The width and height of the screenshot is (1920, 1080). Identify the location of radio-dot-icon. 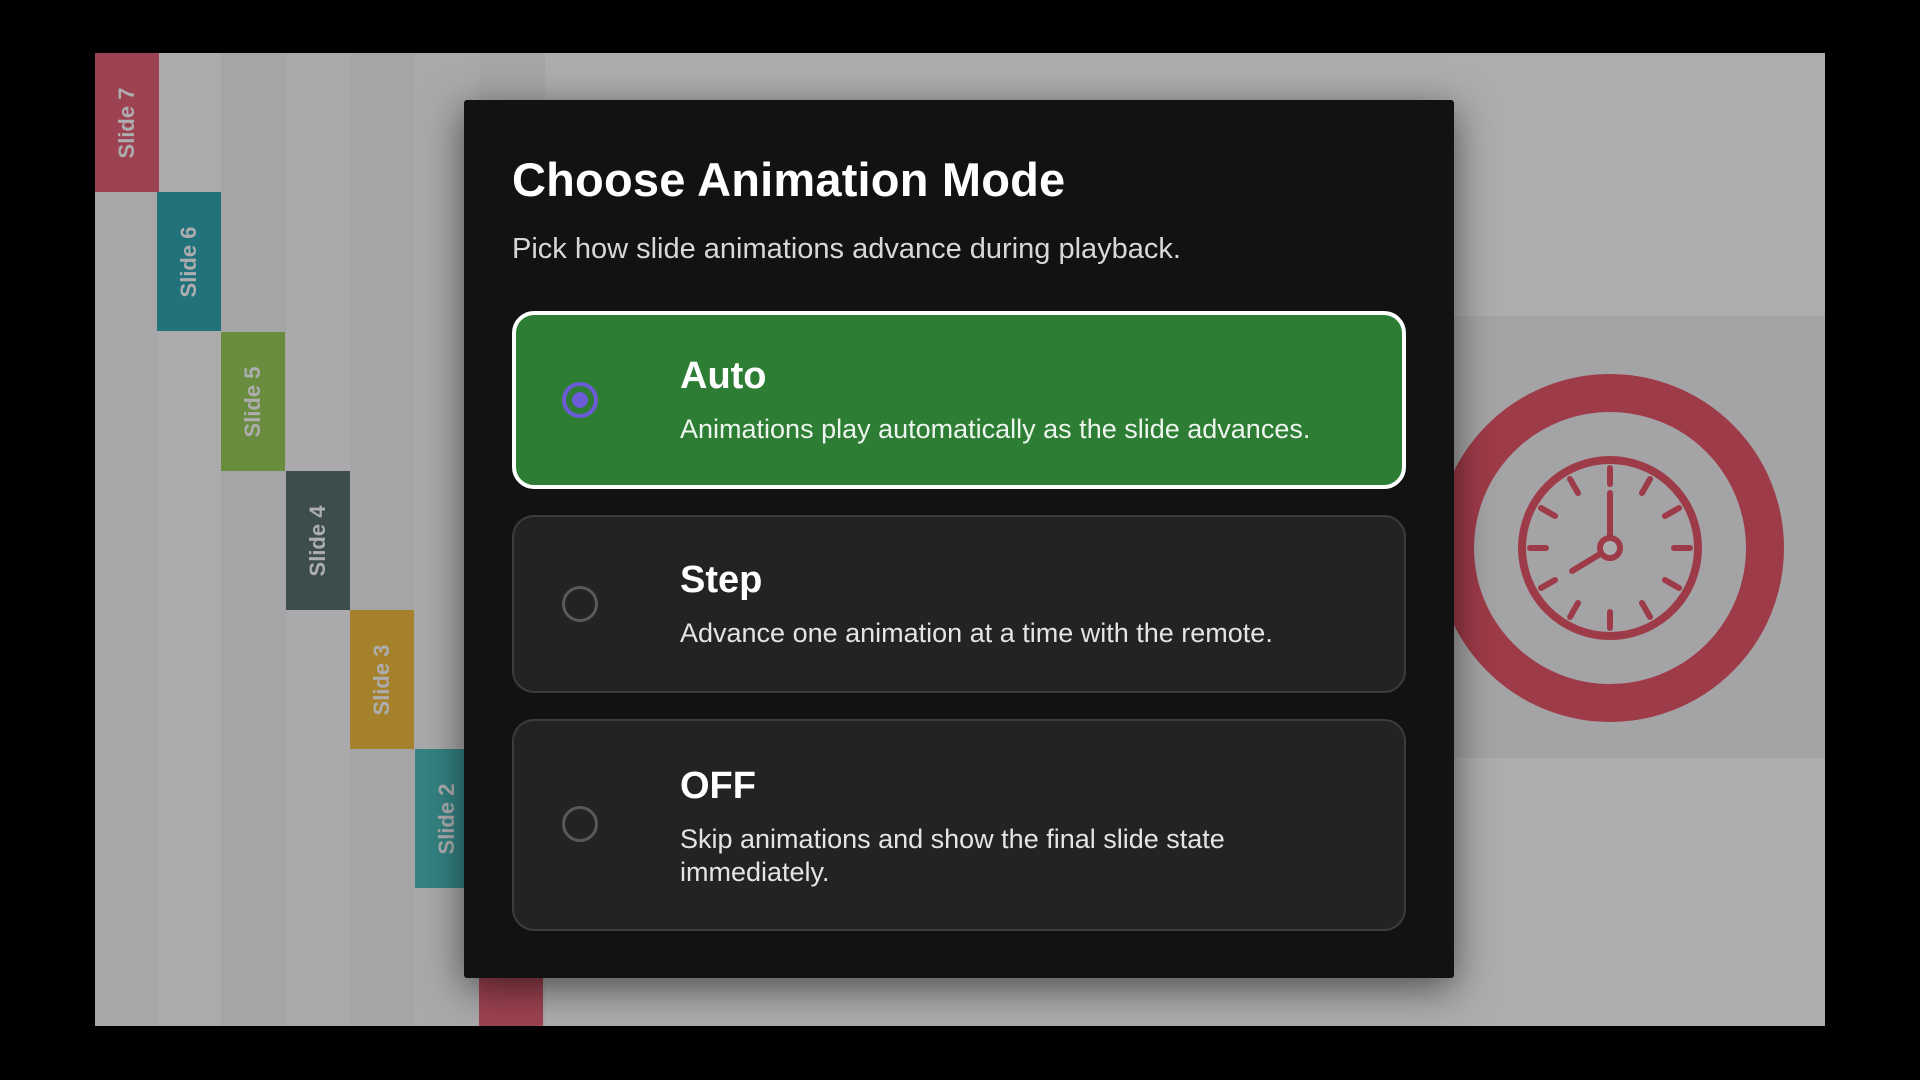
(580, 400).